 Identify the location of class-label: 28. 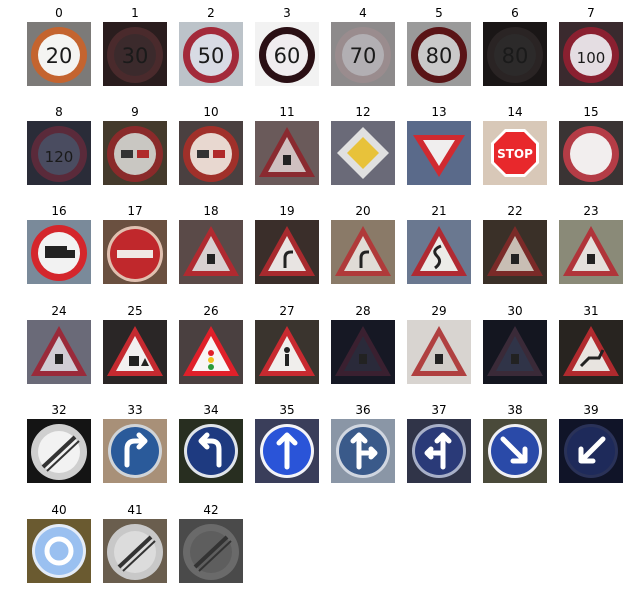
(363, 311).